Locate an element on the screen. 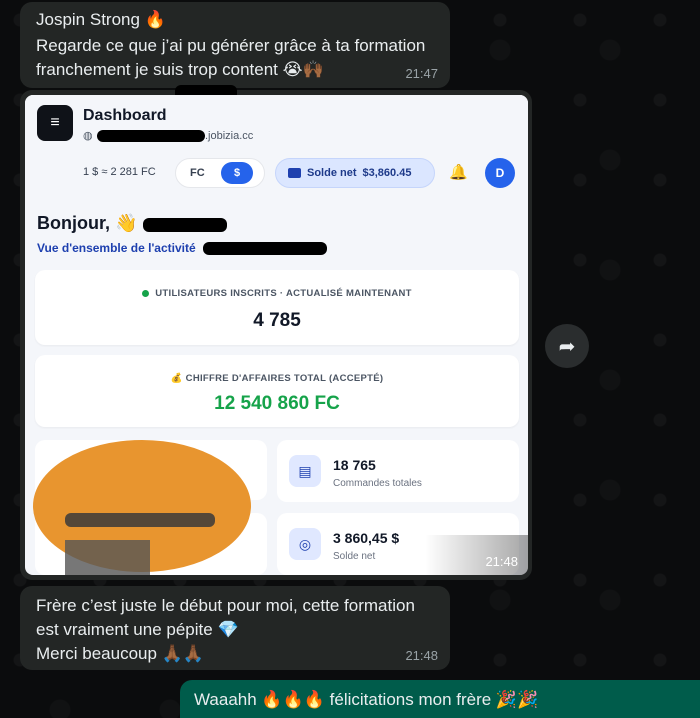  coins-icon: ◎ is located at coordinates (305, 544).